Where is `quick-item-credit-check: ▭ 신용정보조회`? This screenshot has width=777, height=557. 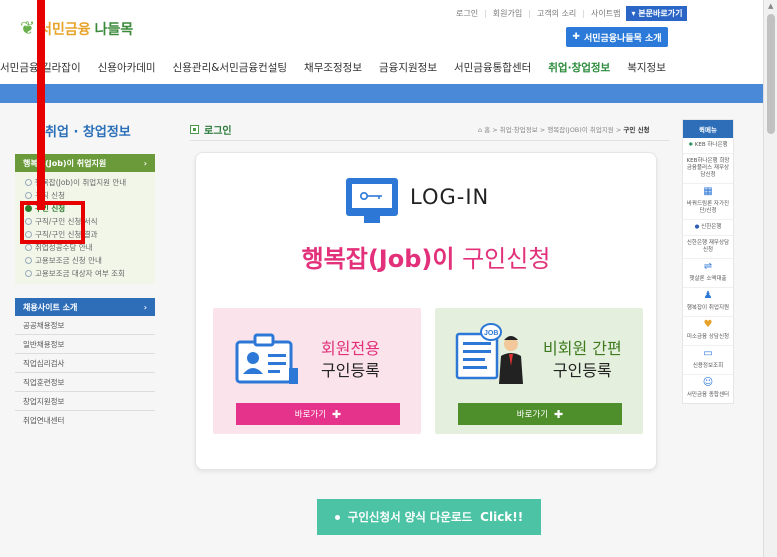
quick-item-credit-check: ▭ 신용정보조회 is located at coordinates (708, 360).